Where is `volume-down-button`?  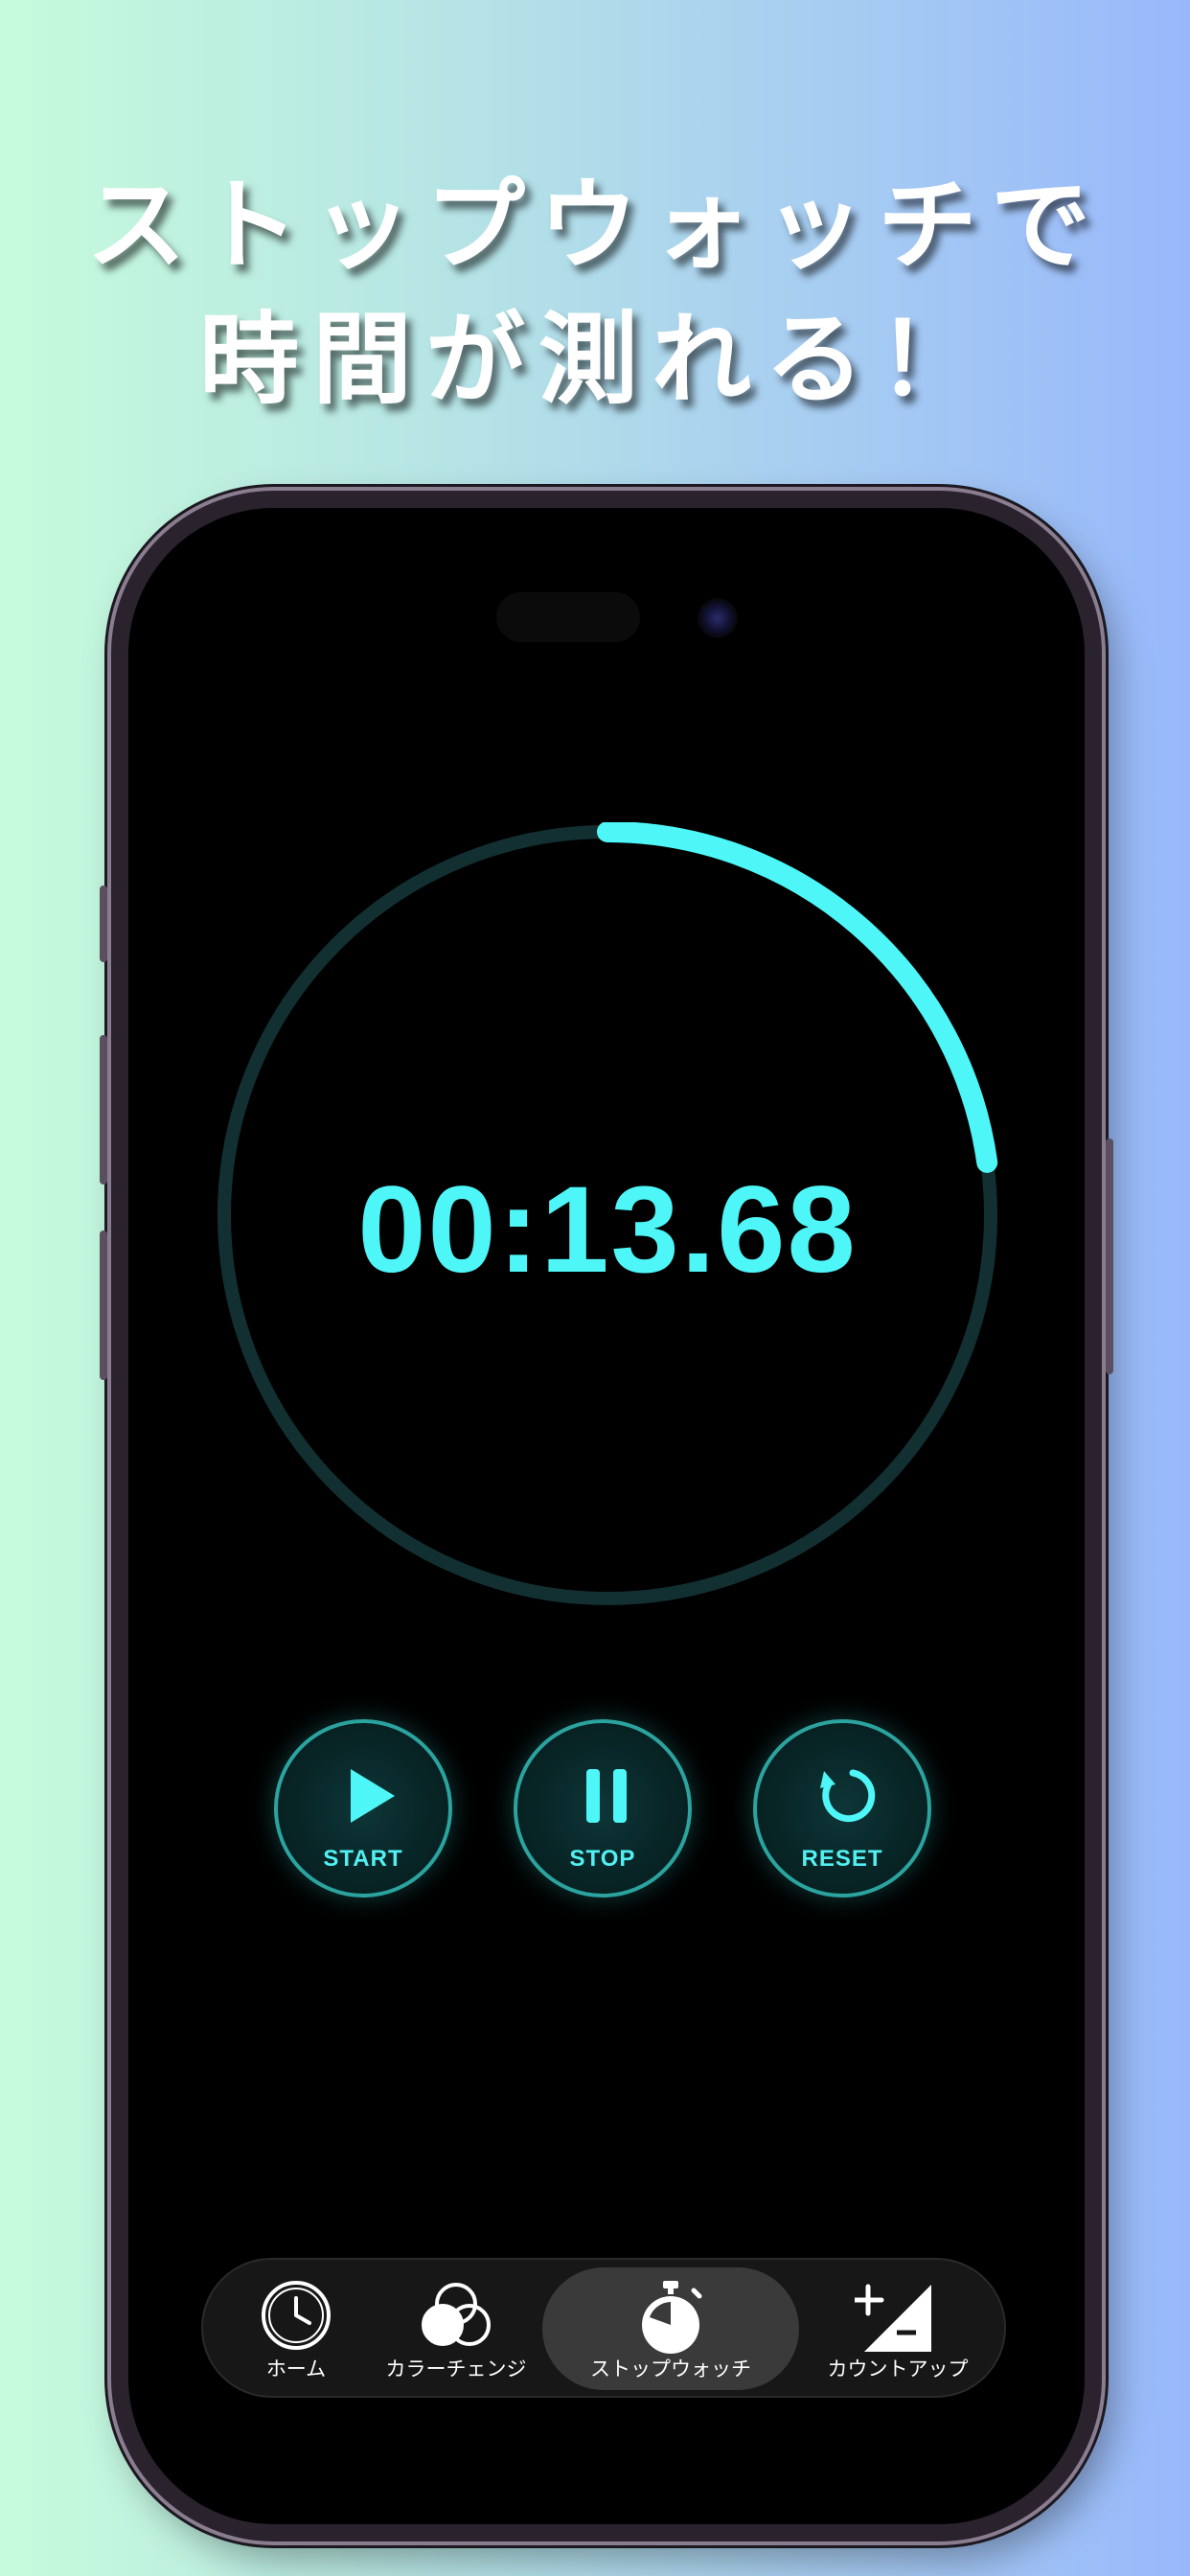 volume-down-button is located at coordinates (103, 1305).